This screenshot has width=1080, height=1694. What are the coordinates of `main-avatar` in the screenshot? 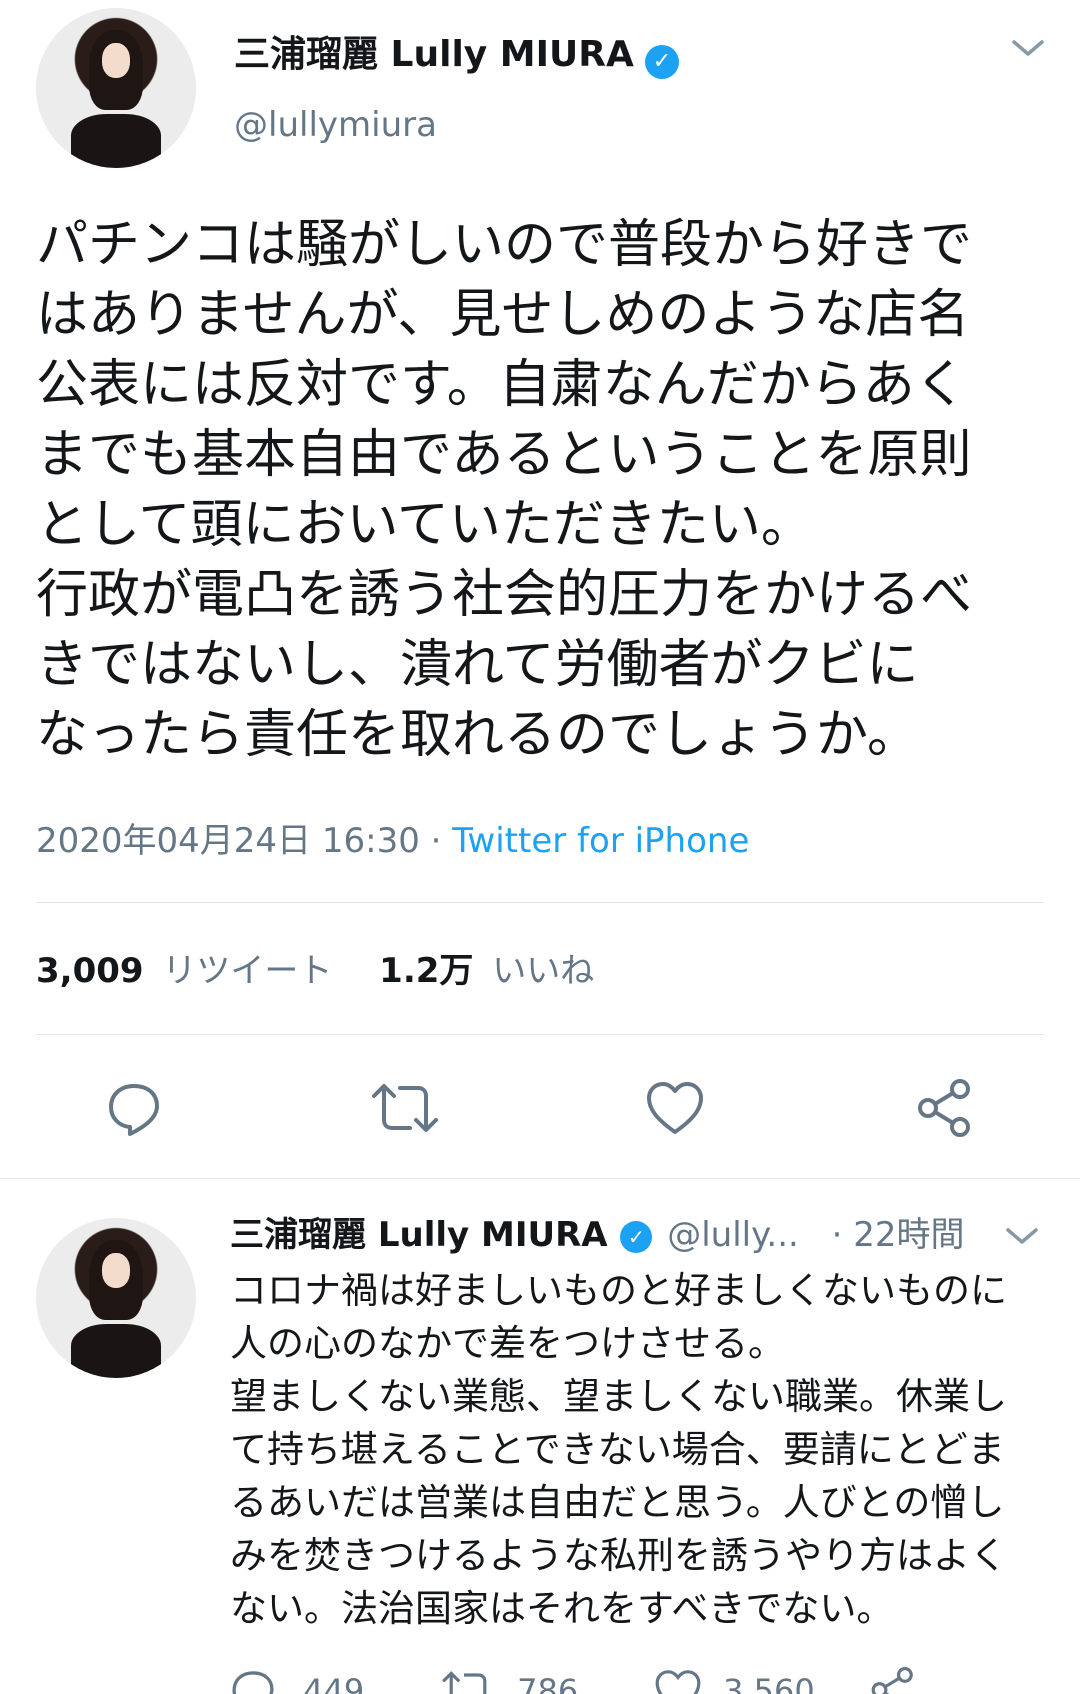 It's located at (116, 88).